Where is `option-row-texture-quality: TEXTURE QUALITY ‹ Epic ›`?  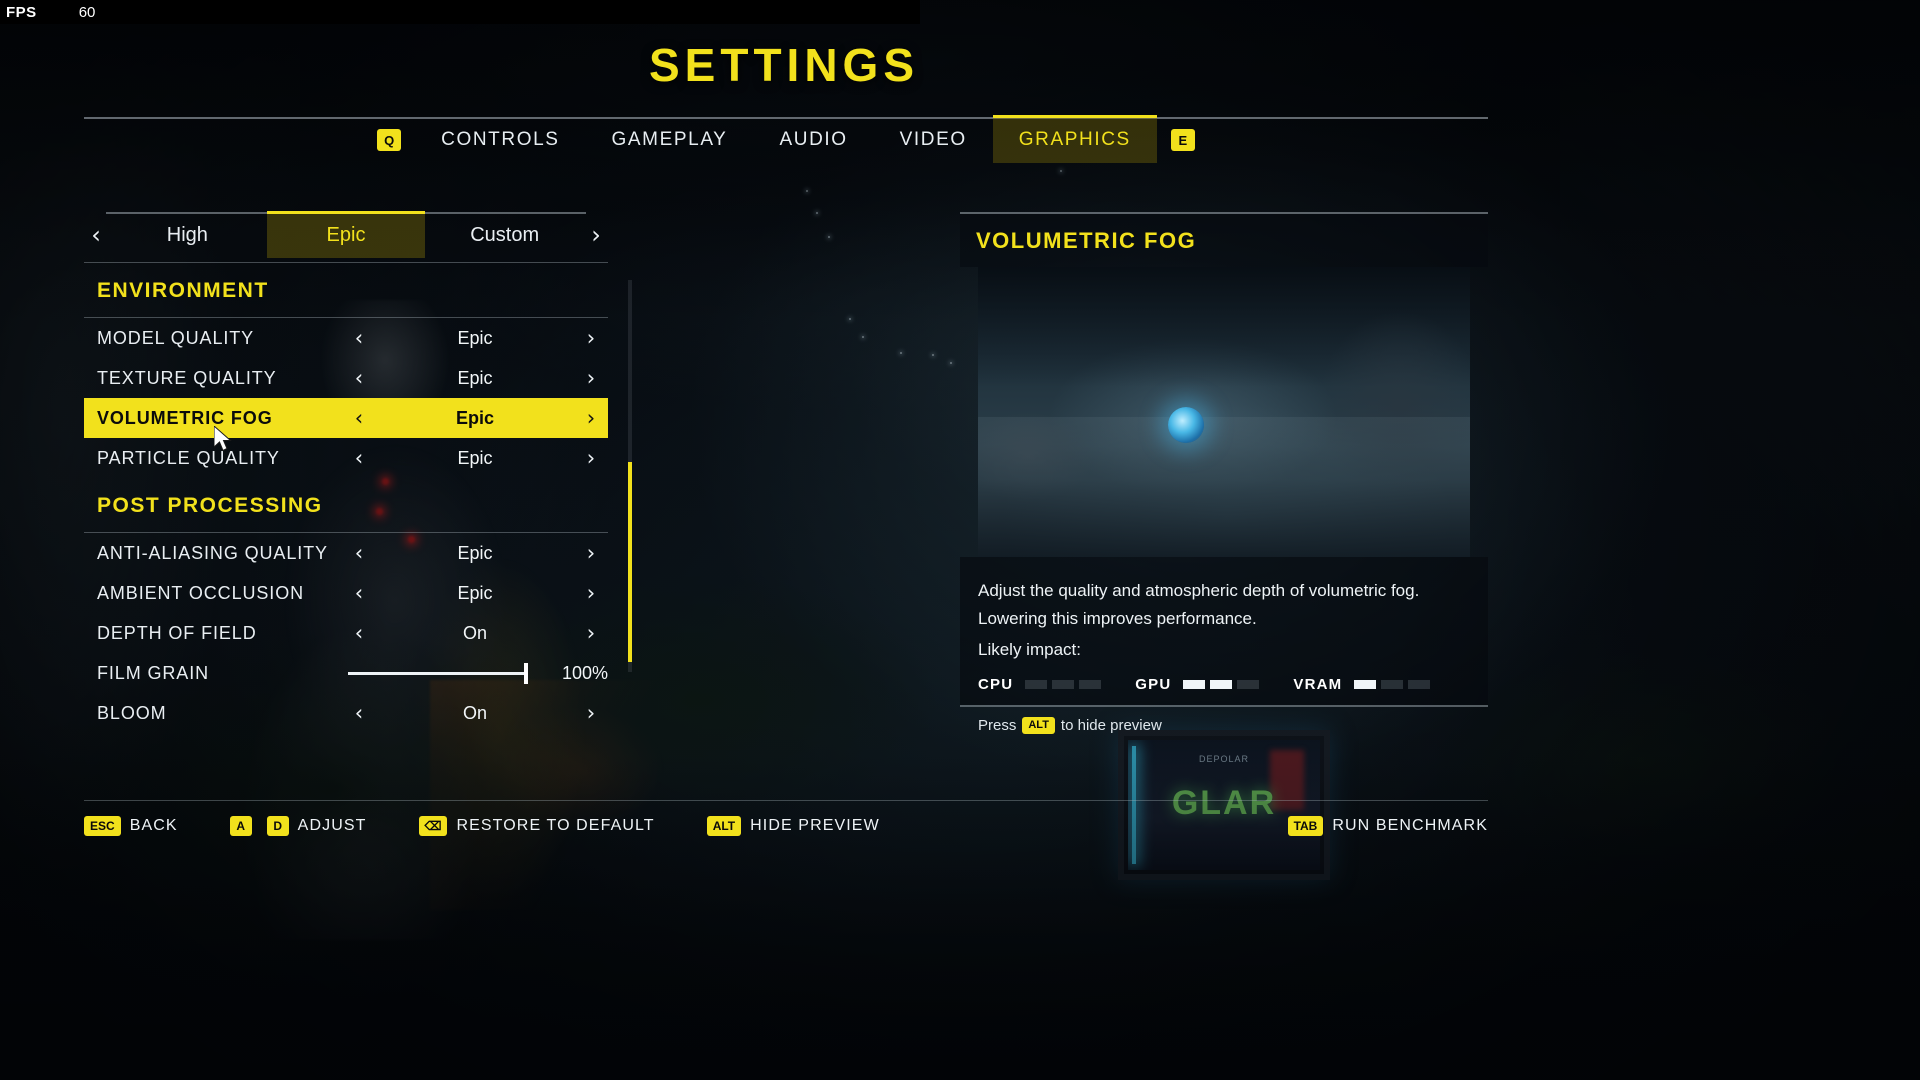
option-row-texture-quality: TEXTURE QUALITY ‹ Epic › is located at coordinates (346, 378).